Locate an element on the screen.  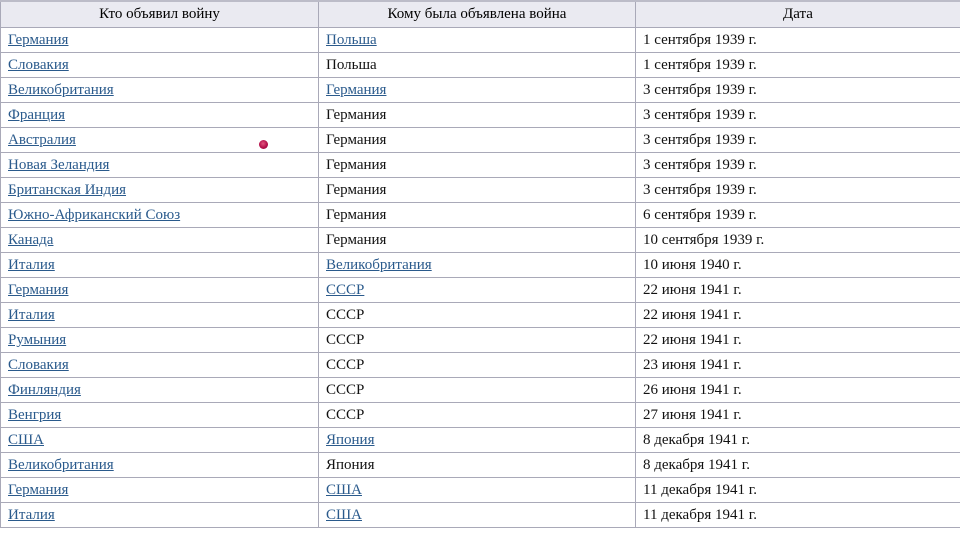
target-link: СССР is located at coordinates (345, 290).